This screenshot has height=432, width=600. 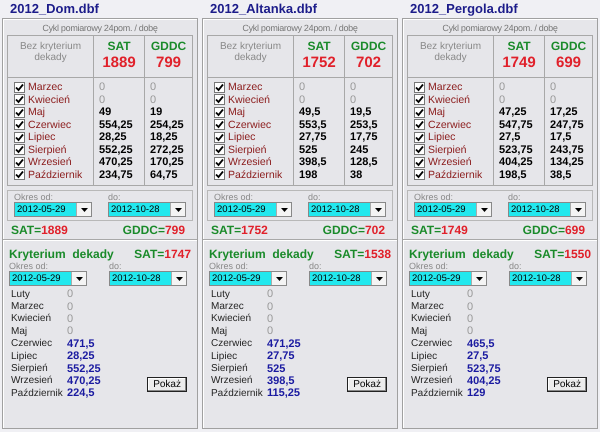 I want to click on month-label: Sierpień, so click(x=30, y=368).